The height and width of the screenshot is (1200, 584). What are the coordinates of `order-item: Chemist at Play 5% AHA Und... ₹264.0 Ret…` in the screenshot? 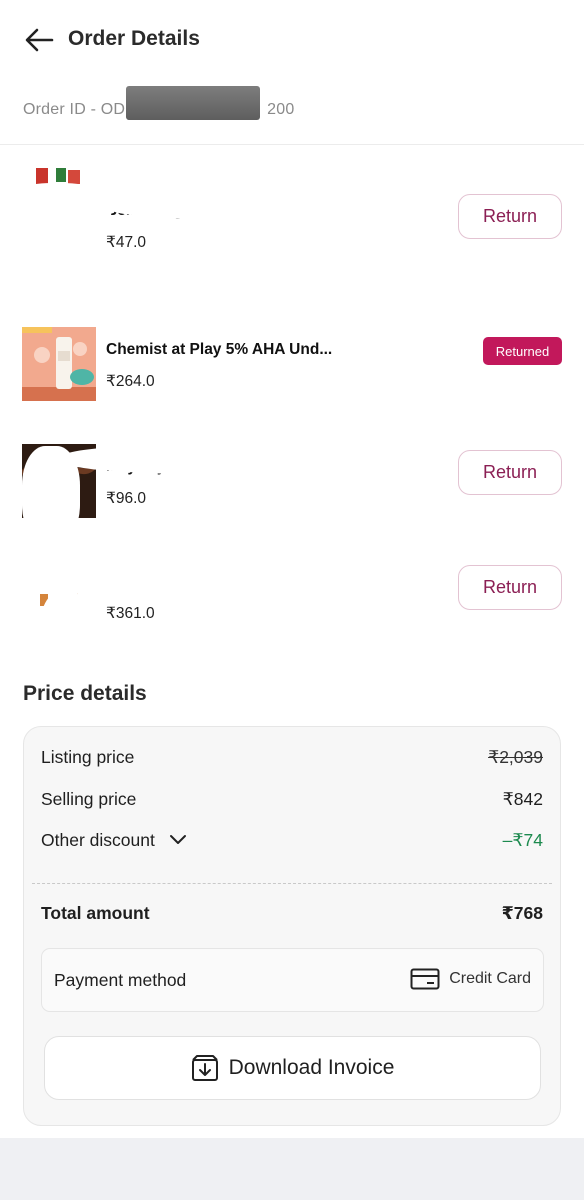 It's located at (292, 377).